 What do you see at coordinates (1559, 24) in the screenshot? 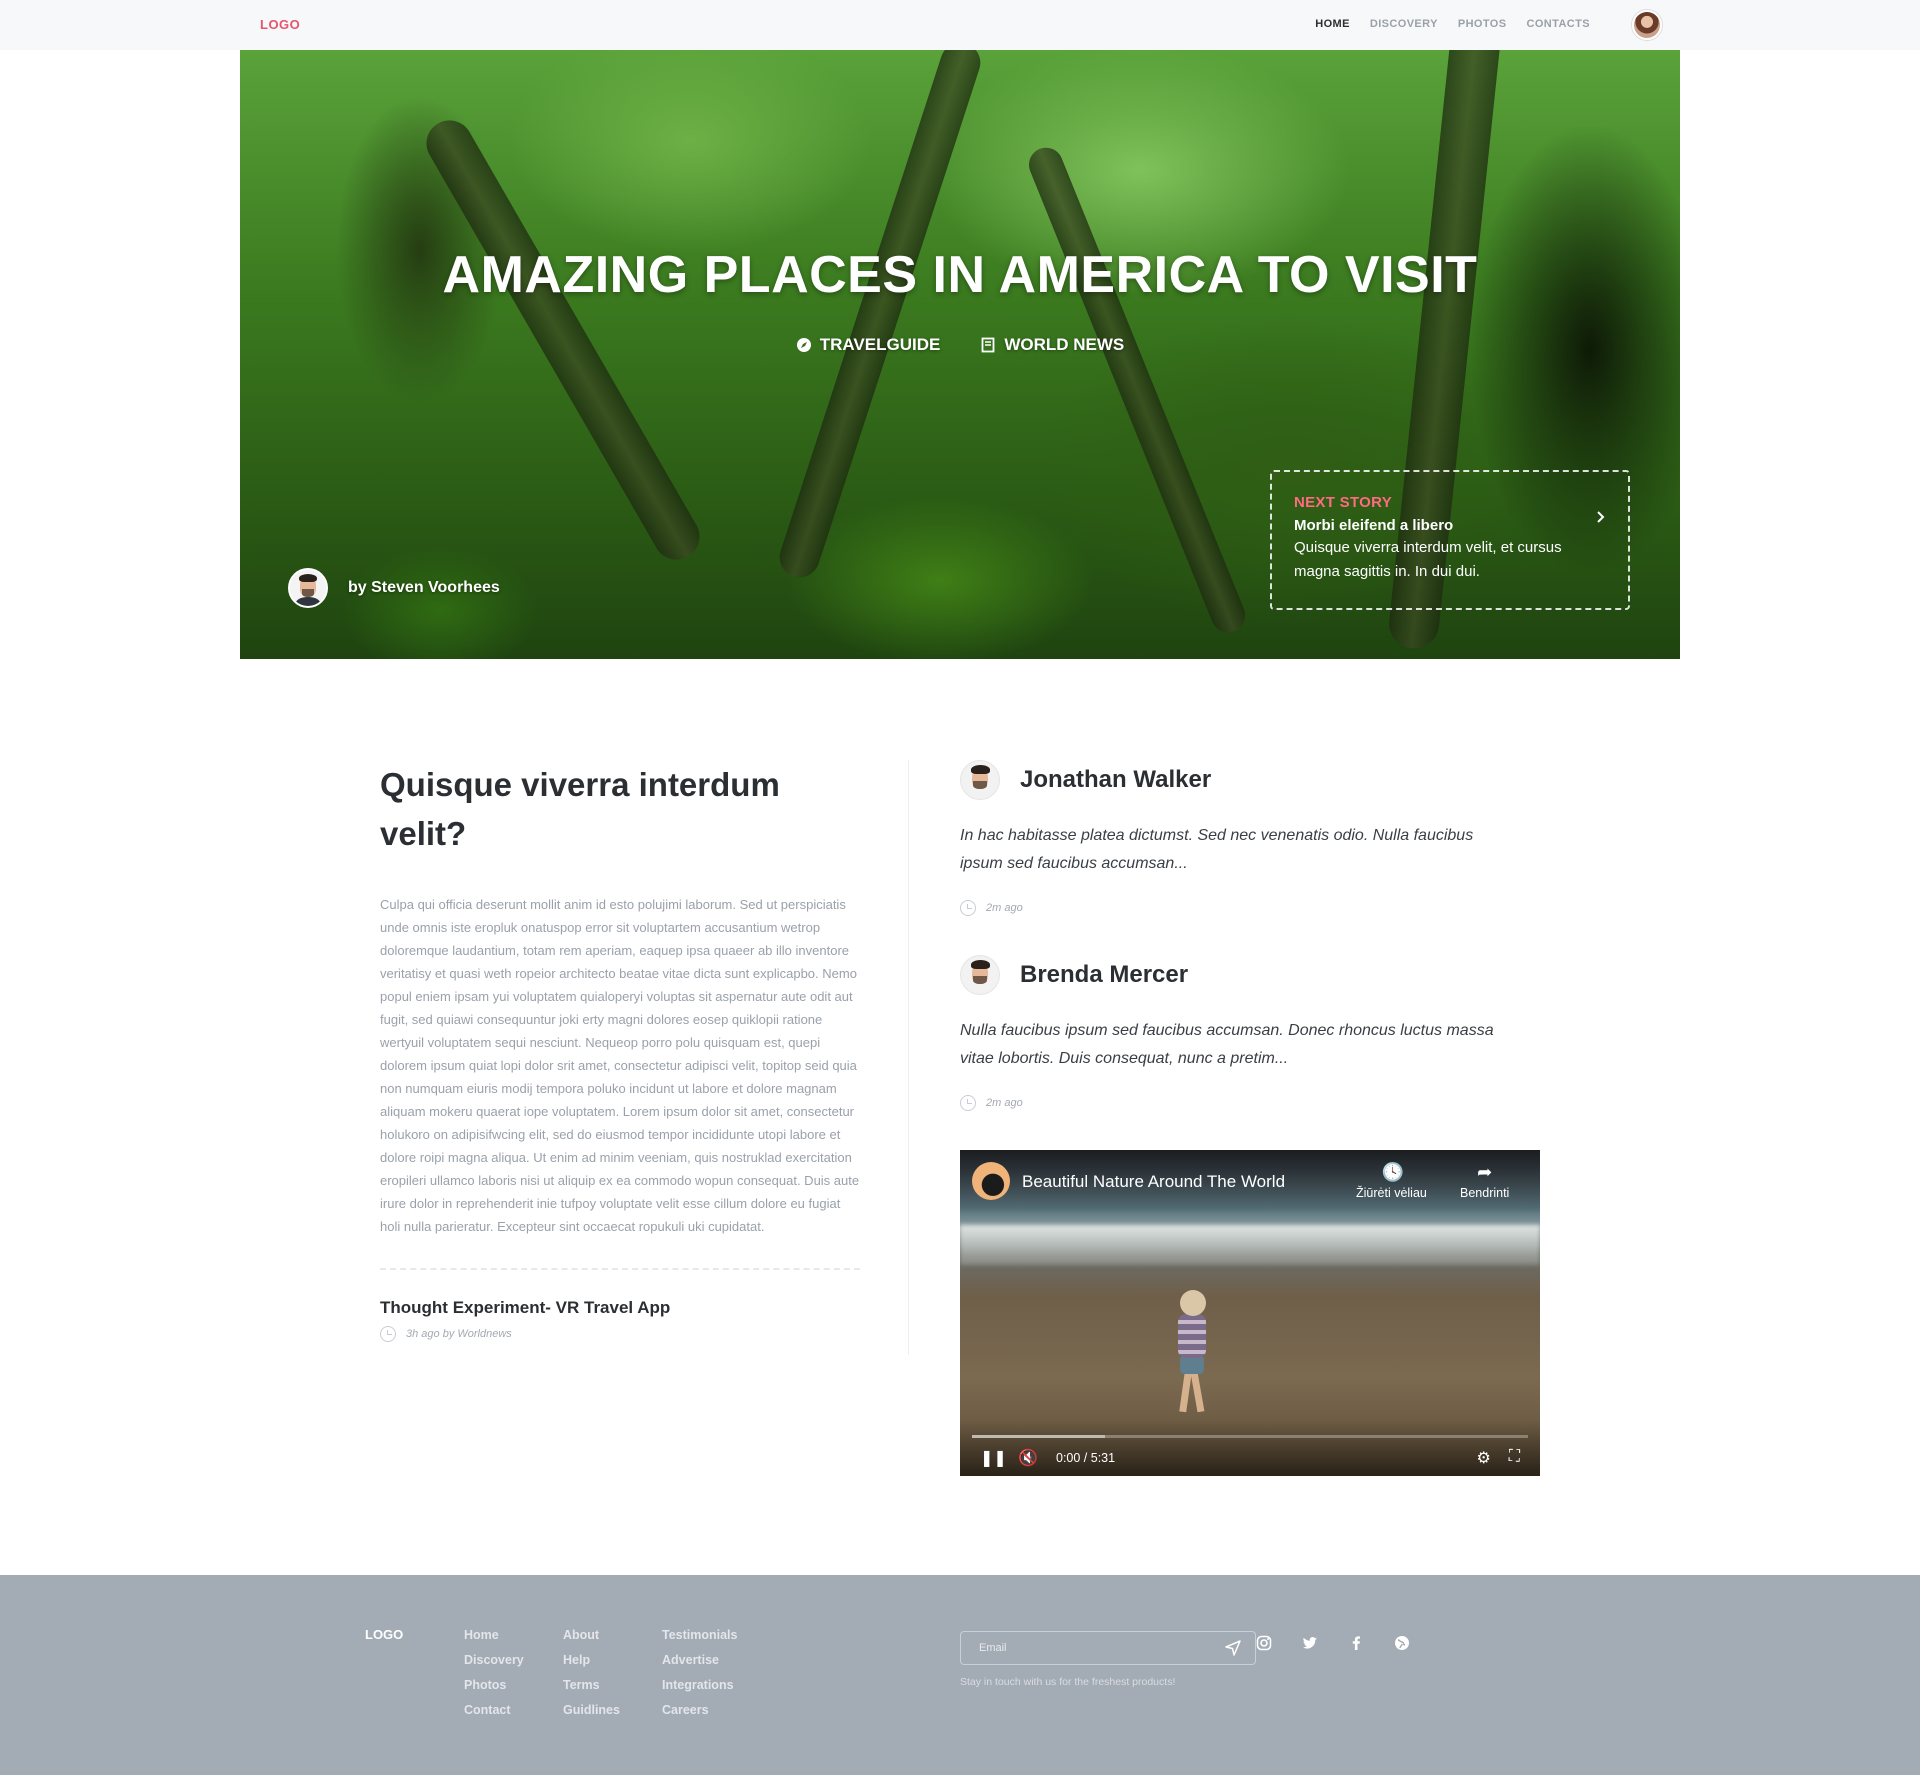
I see `nav-item-contacts: CONTACTS` at bounding box center [1559, 24].